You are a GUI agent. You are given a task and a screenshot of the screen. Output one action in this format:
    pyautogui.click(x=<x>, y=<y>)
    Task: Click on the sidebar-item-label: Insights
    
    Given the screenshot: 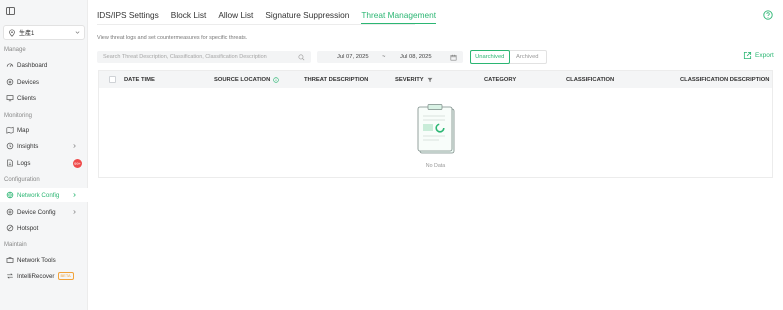 What is the action you would take?
    pyautogui.click(x=28, y=146)
    